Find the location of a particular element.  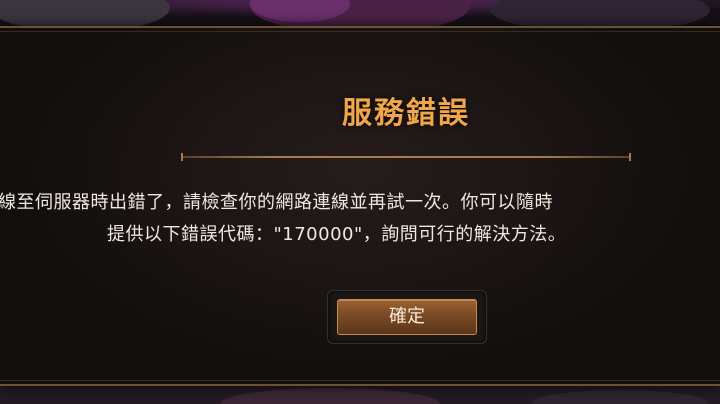

title-divider is located at coordinates (406, 157).